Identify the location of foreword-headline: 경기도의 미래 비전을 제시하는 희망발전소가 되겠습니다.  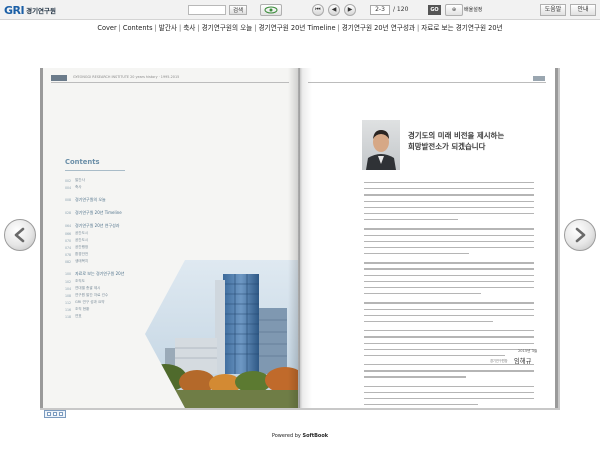
(478, 141).